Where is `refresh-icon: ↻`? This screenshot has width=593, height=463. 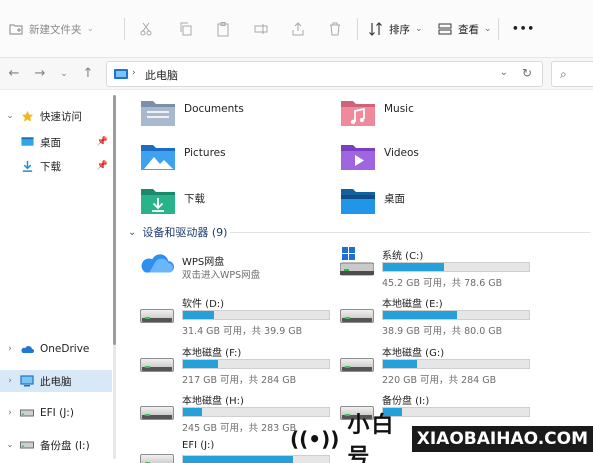 refresh-icon: ↻ is located at coordinates (527, 73).